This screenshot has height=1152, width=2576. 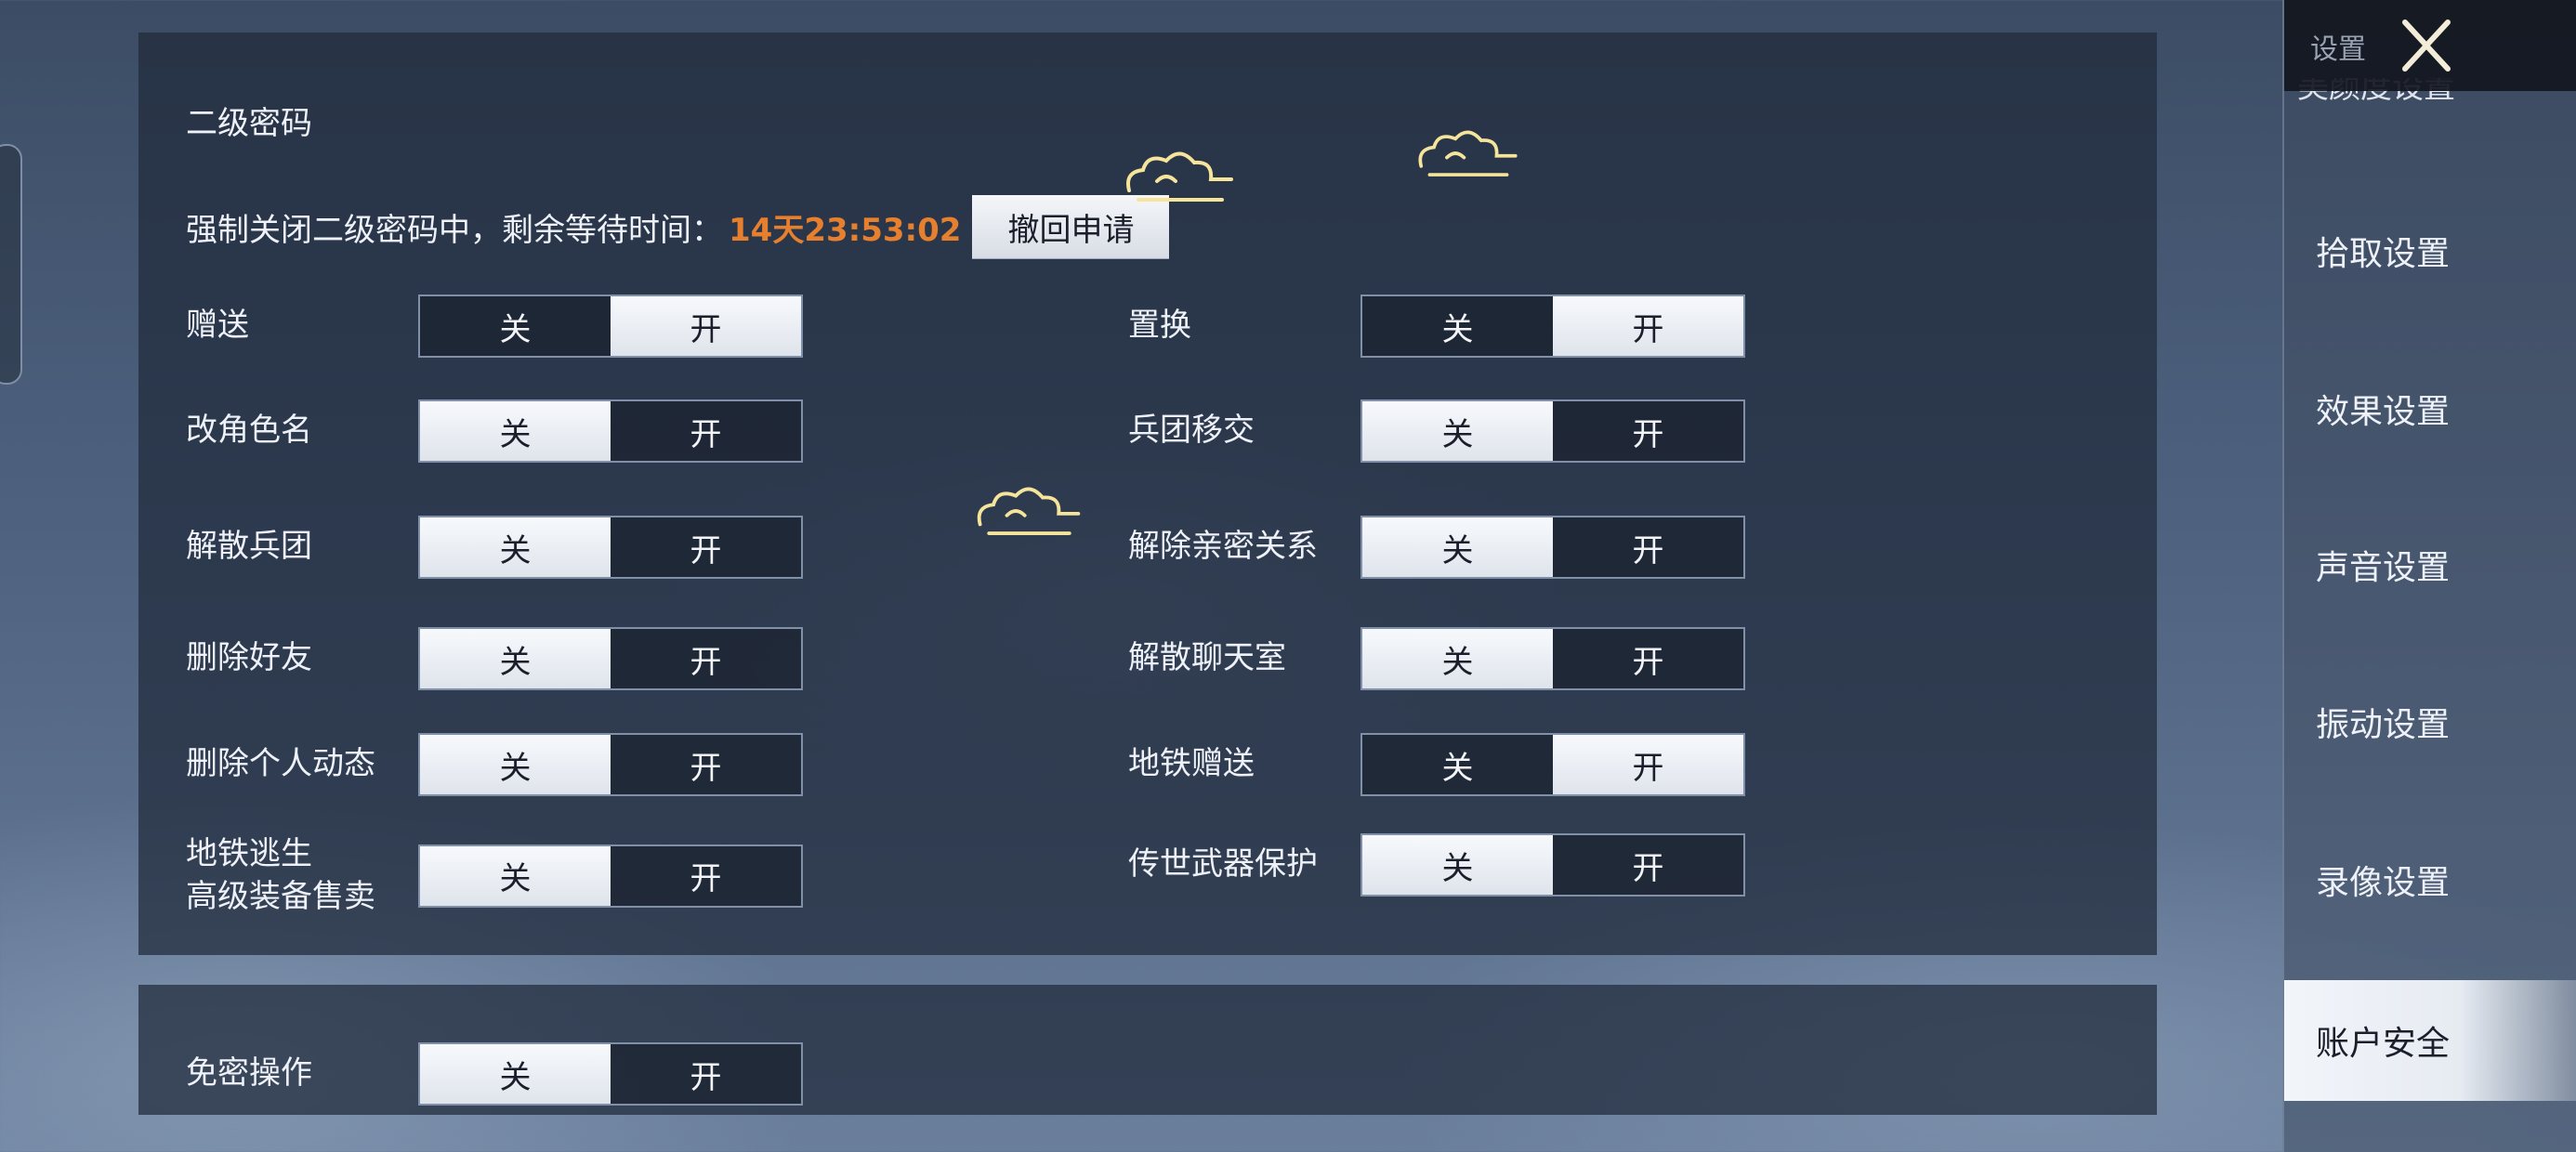 What do you see at coordinates (2338, 49) in the screenshot?
I see `settings-title: 设置` at bounding box center [2338, 49].